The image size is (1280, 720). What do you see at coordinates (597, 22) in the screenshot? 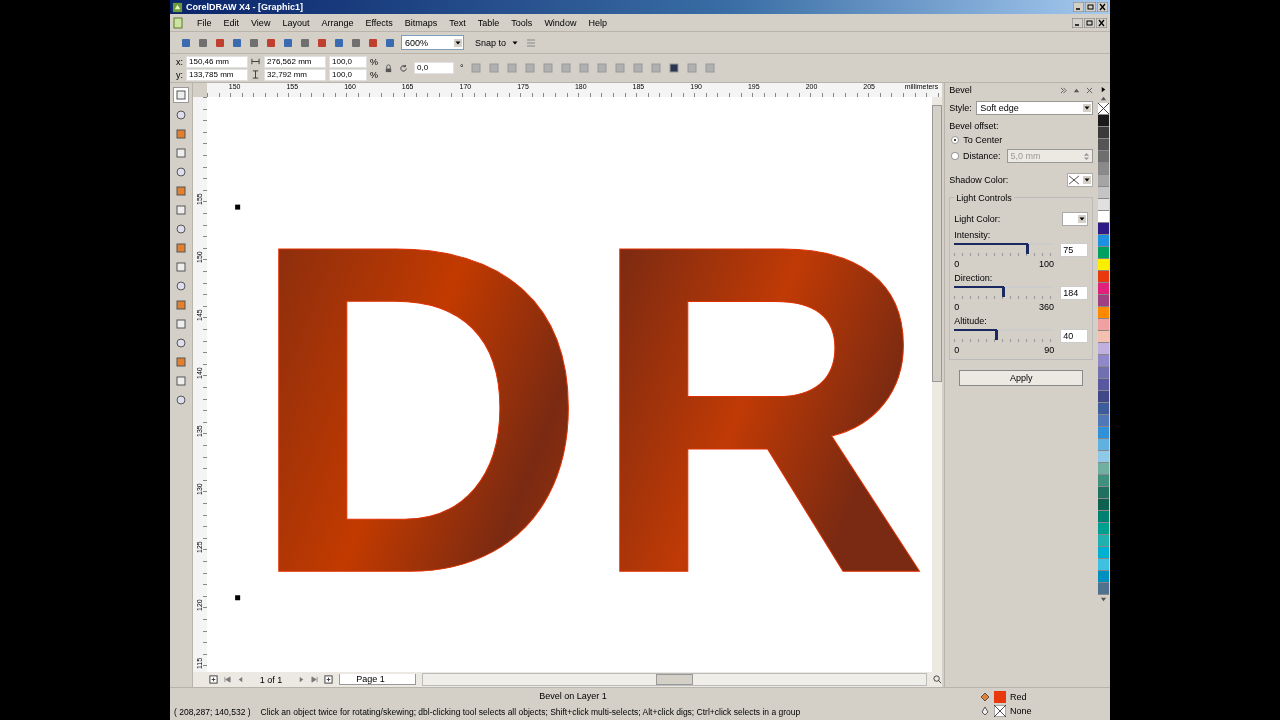
I see `menu-item: Help` at bounding box center [597, 22].